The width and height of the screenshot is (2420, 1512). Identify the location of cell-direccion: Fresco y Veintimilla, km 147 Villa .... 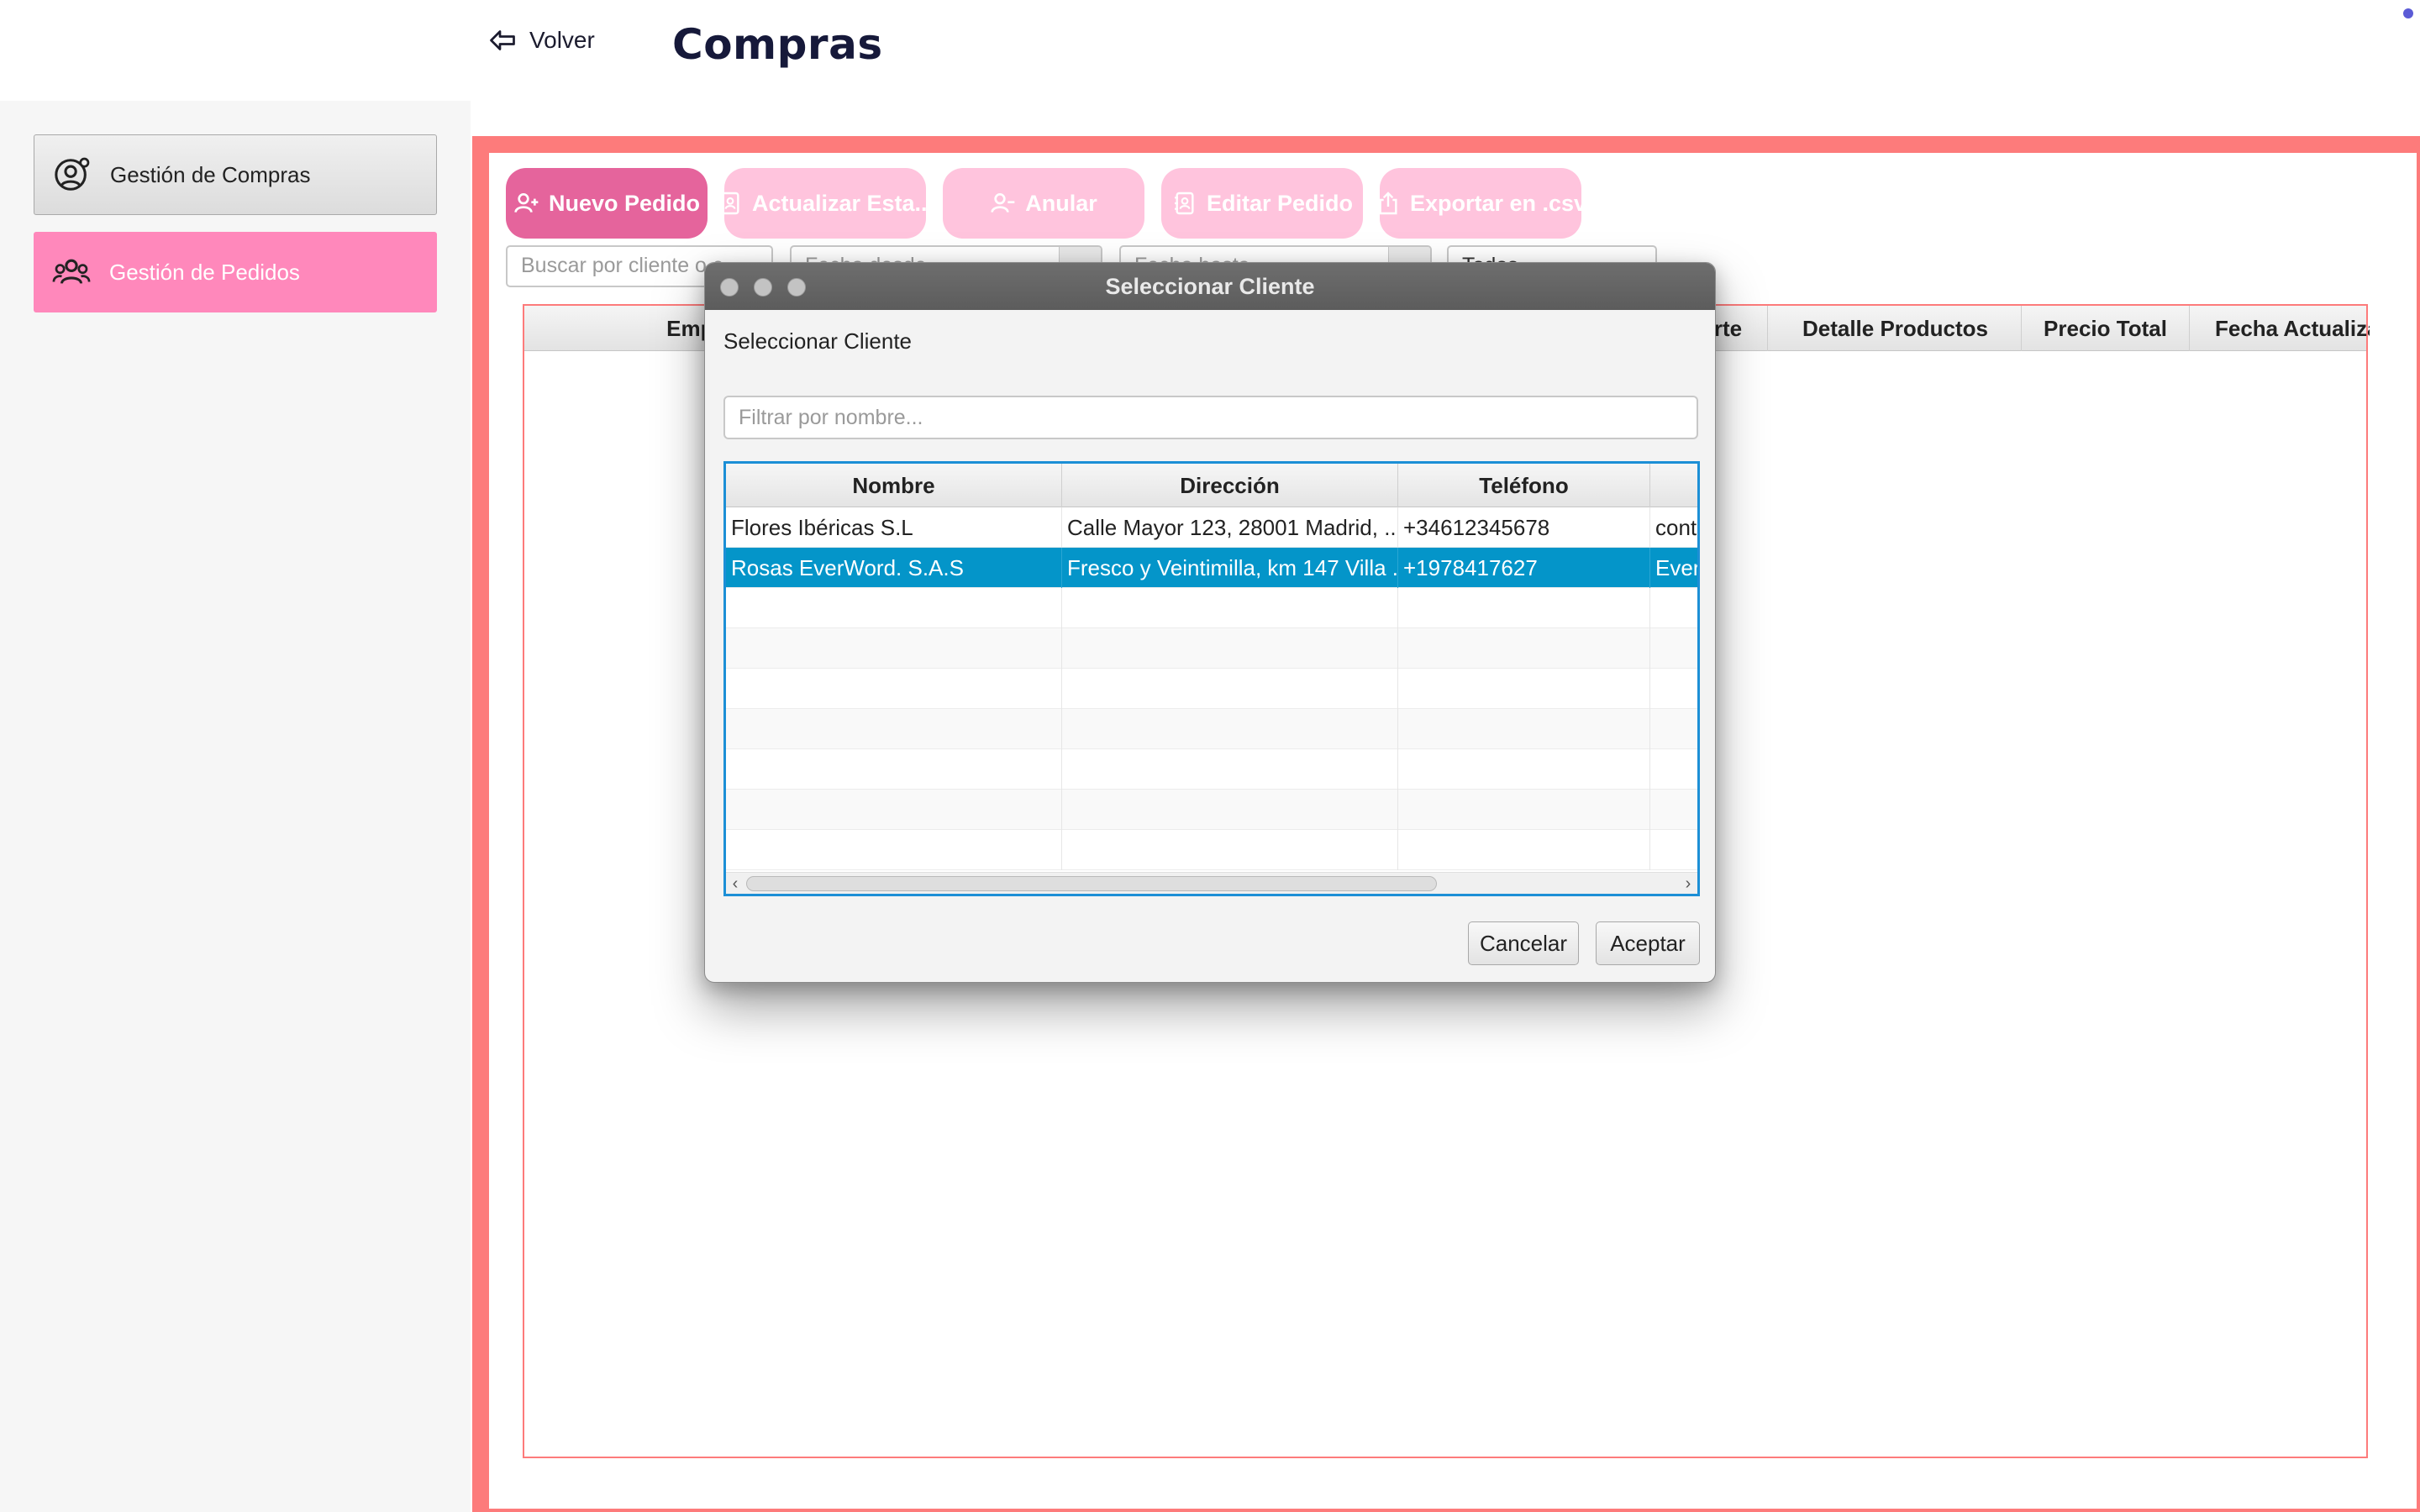
(1230, 568).